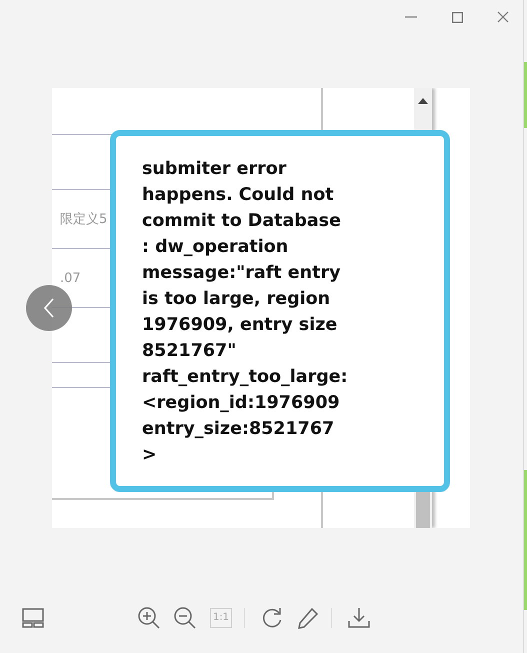 This screenshot has width=527, height=653. What do you see at coordinates (423, 101) in the screenshot?
I see `scroll-up-icon` at bounding box center [423, 101].